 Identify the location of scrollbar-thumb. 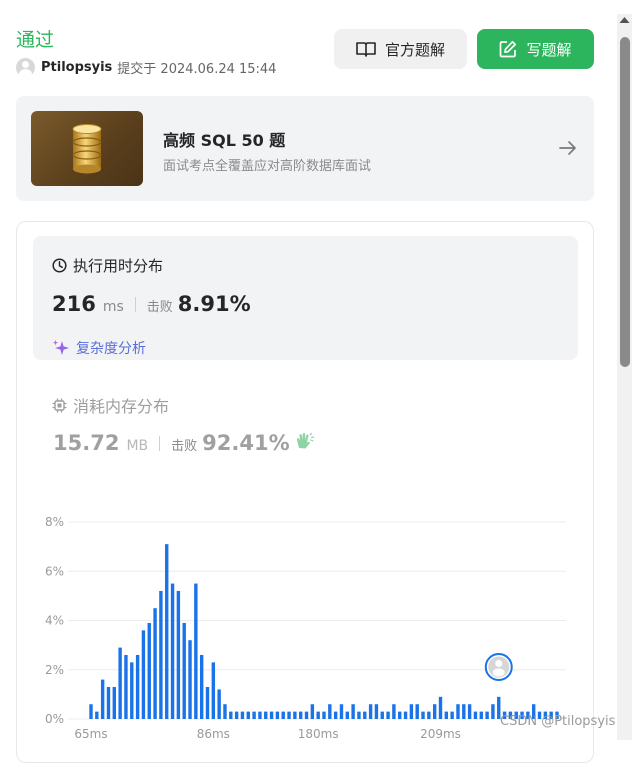
(625, 202).